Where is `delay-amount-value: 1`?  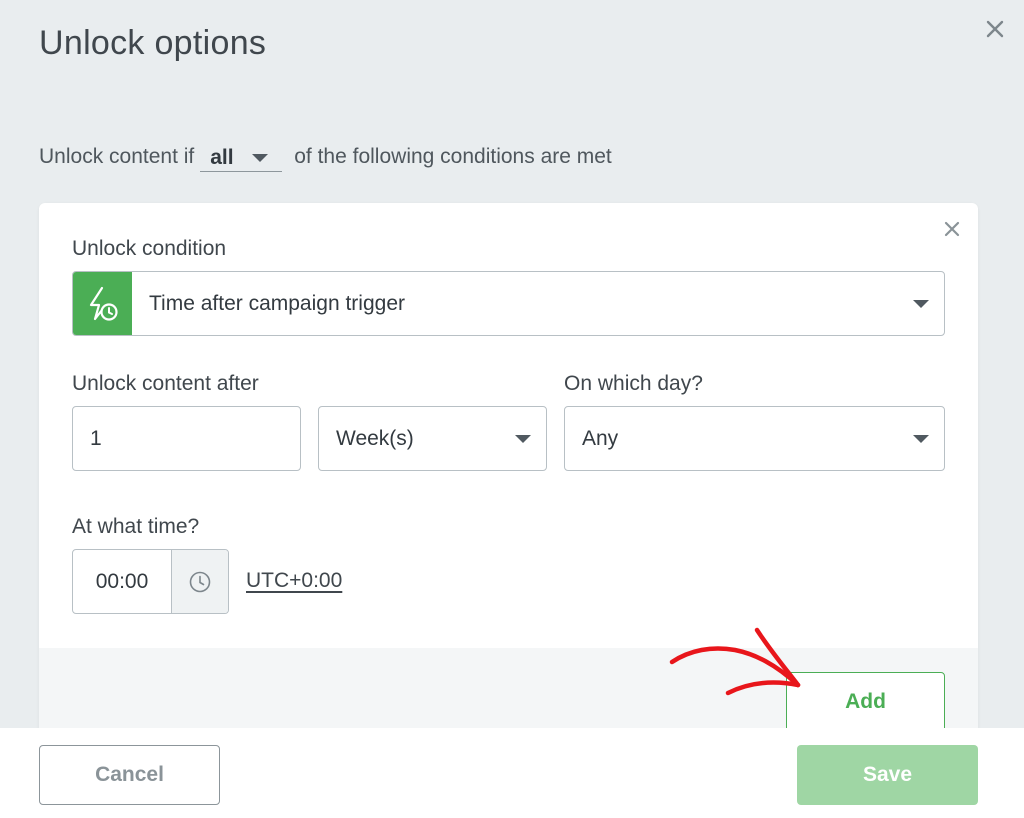 delay-amount-value: 1 is located at coordinates (96, 438).